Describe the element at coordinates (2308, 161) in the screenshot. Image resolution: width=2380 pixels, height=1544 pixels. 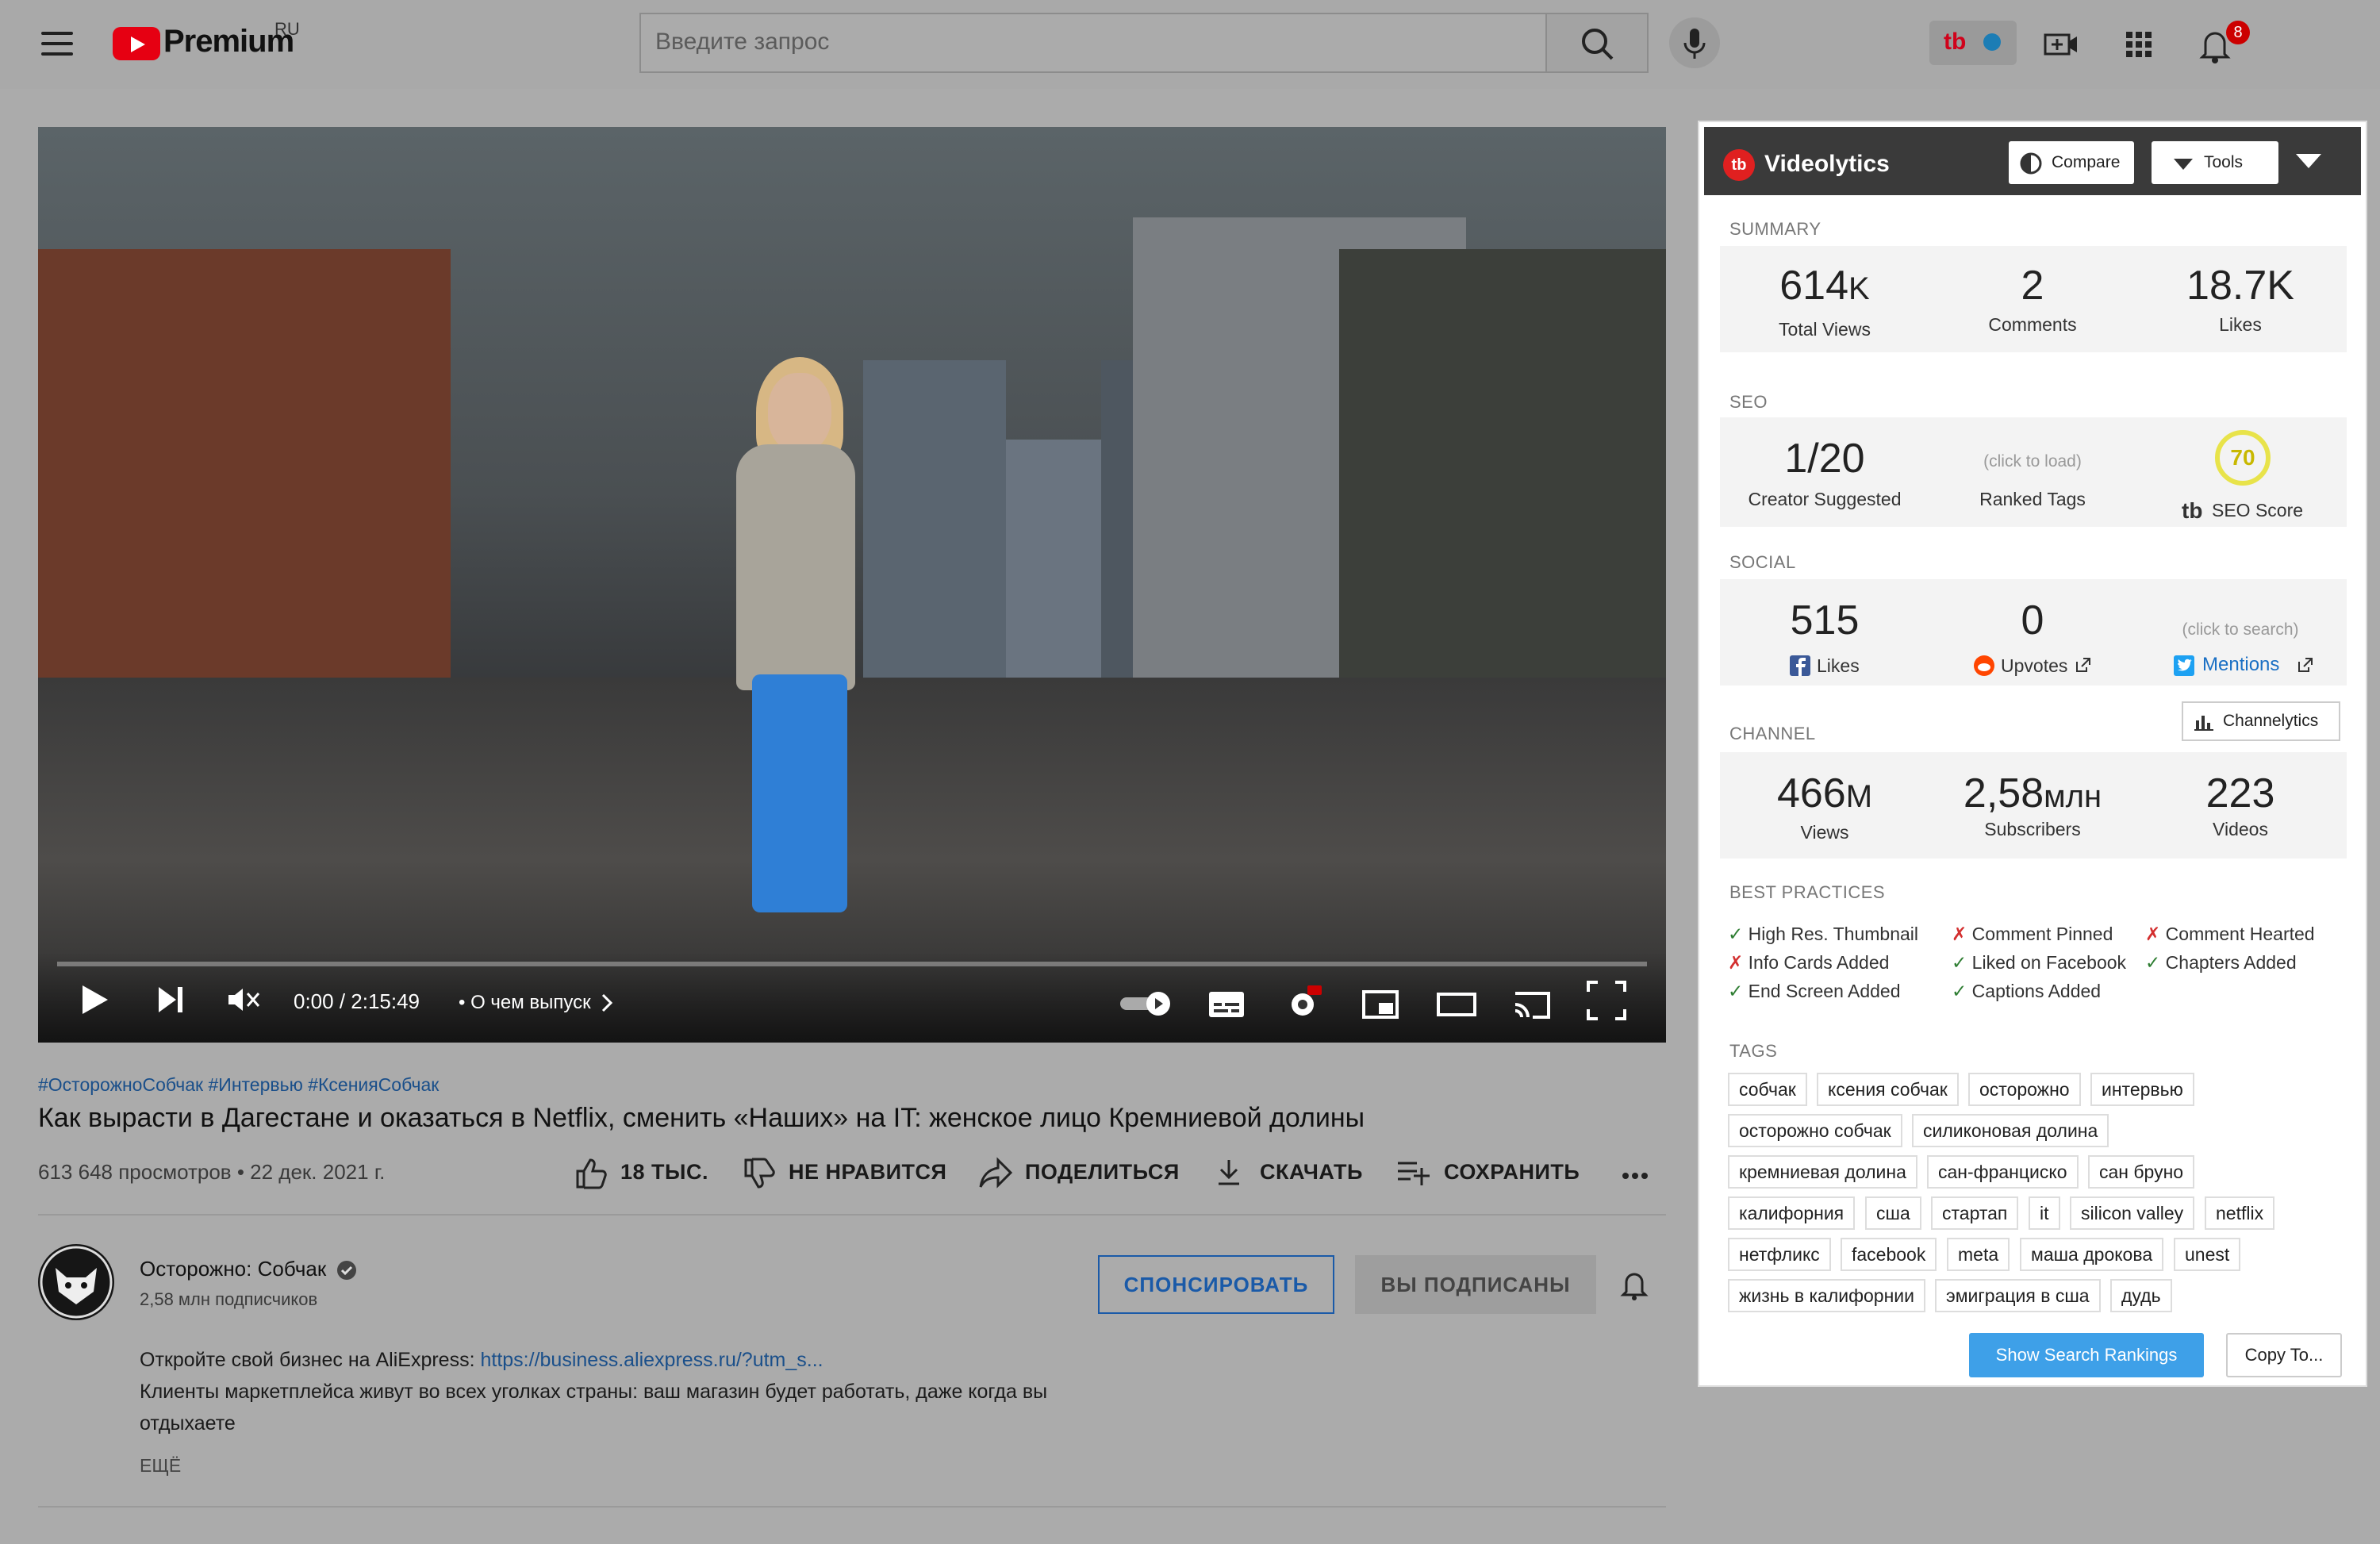
I see `collapse-chevron-icon` at that location.